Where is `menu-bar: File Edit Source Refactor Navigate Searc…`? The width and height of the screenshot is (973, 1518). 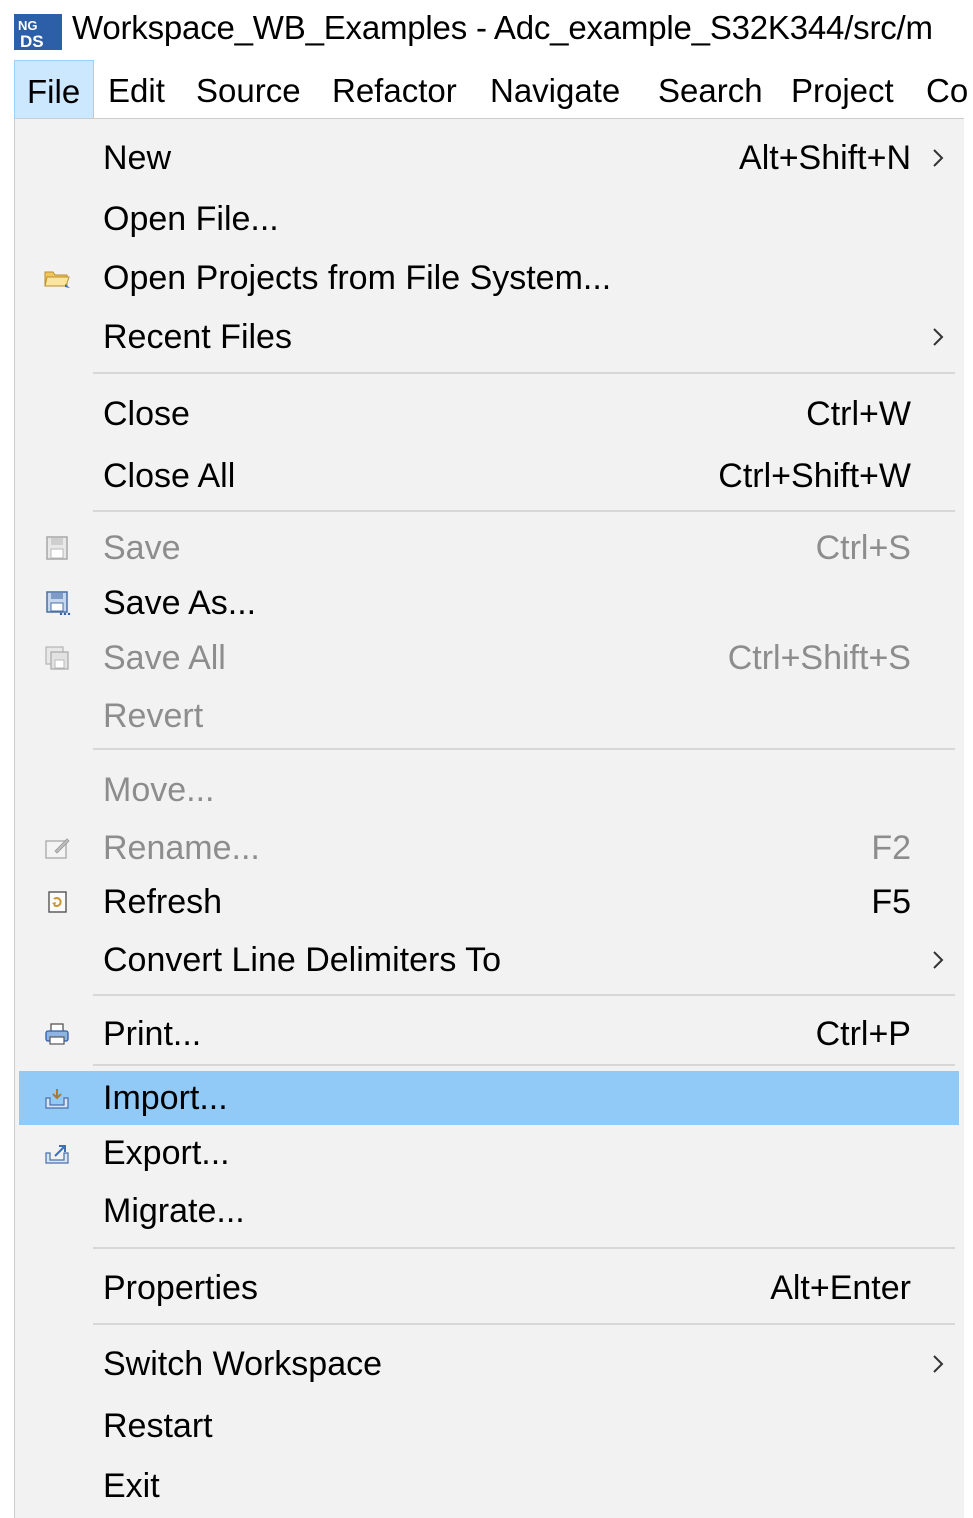
menu-bar: File Edit Source Refactor Navigate Searc… is located at coordinates (486, 90).